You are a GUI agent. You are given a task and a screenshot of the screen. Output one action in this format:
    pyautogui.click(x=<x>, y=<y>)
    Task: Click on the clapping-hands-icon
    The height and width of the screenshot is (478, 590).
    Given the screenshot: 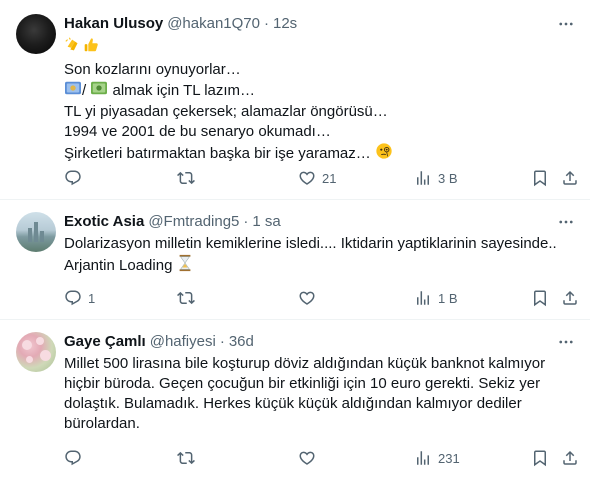 What is the action you would take?
    pyautogui.click(x=73, y=48)
    